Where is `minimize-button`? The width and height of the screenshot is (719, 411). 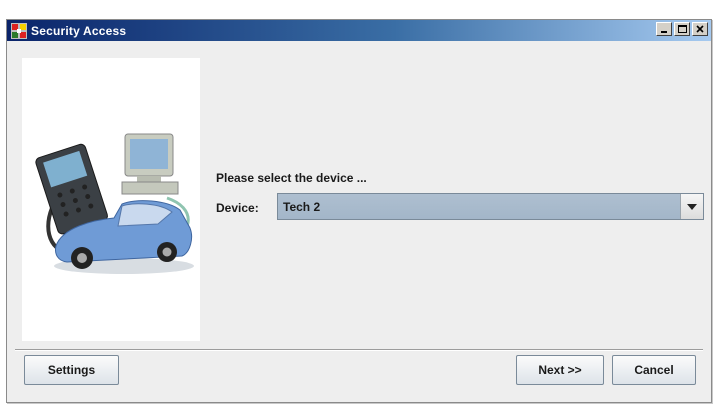
minimize-button is located at coordinates (664, 29).